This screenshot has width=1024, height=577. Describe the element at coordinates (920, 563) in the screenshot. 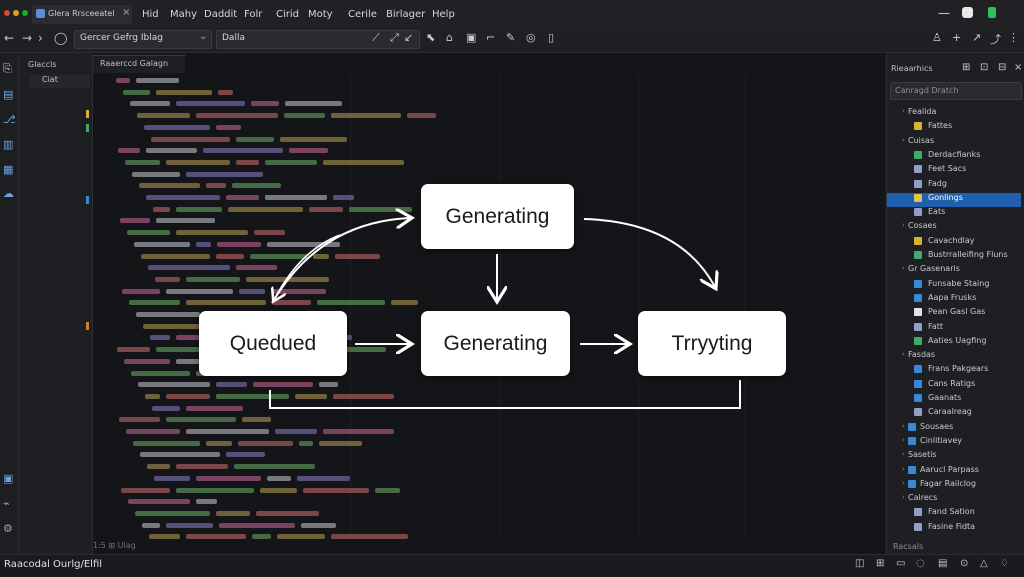

I see `feedback-icon: ◌` at that location.